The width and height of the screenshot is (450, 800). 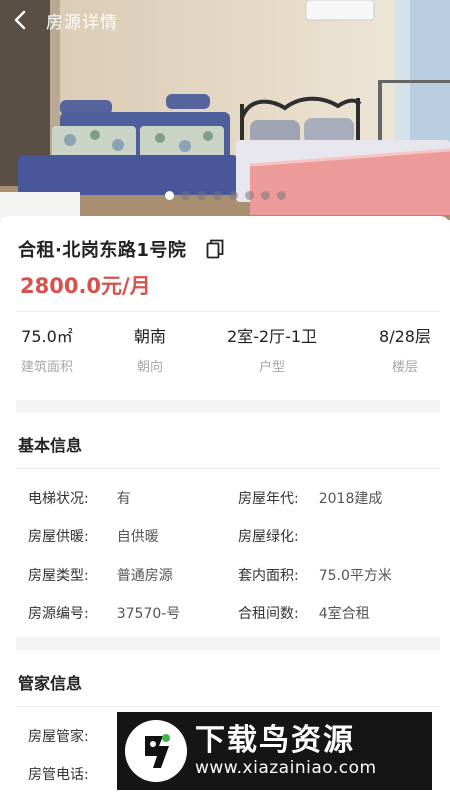 I want to click on copy-button, so click(x=215, y=249).